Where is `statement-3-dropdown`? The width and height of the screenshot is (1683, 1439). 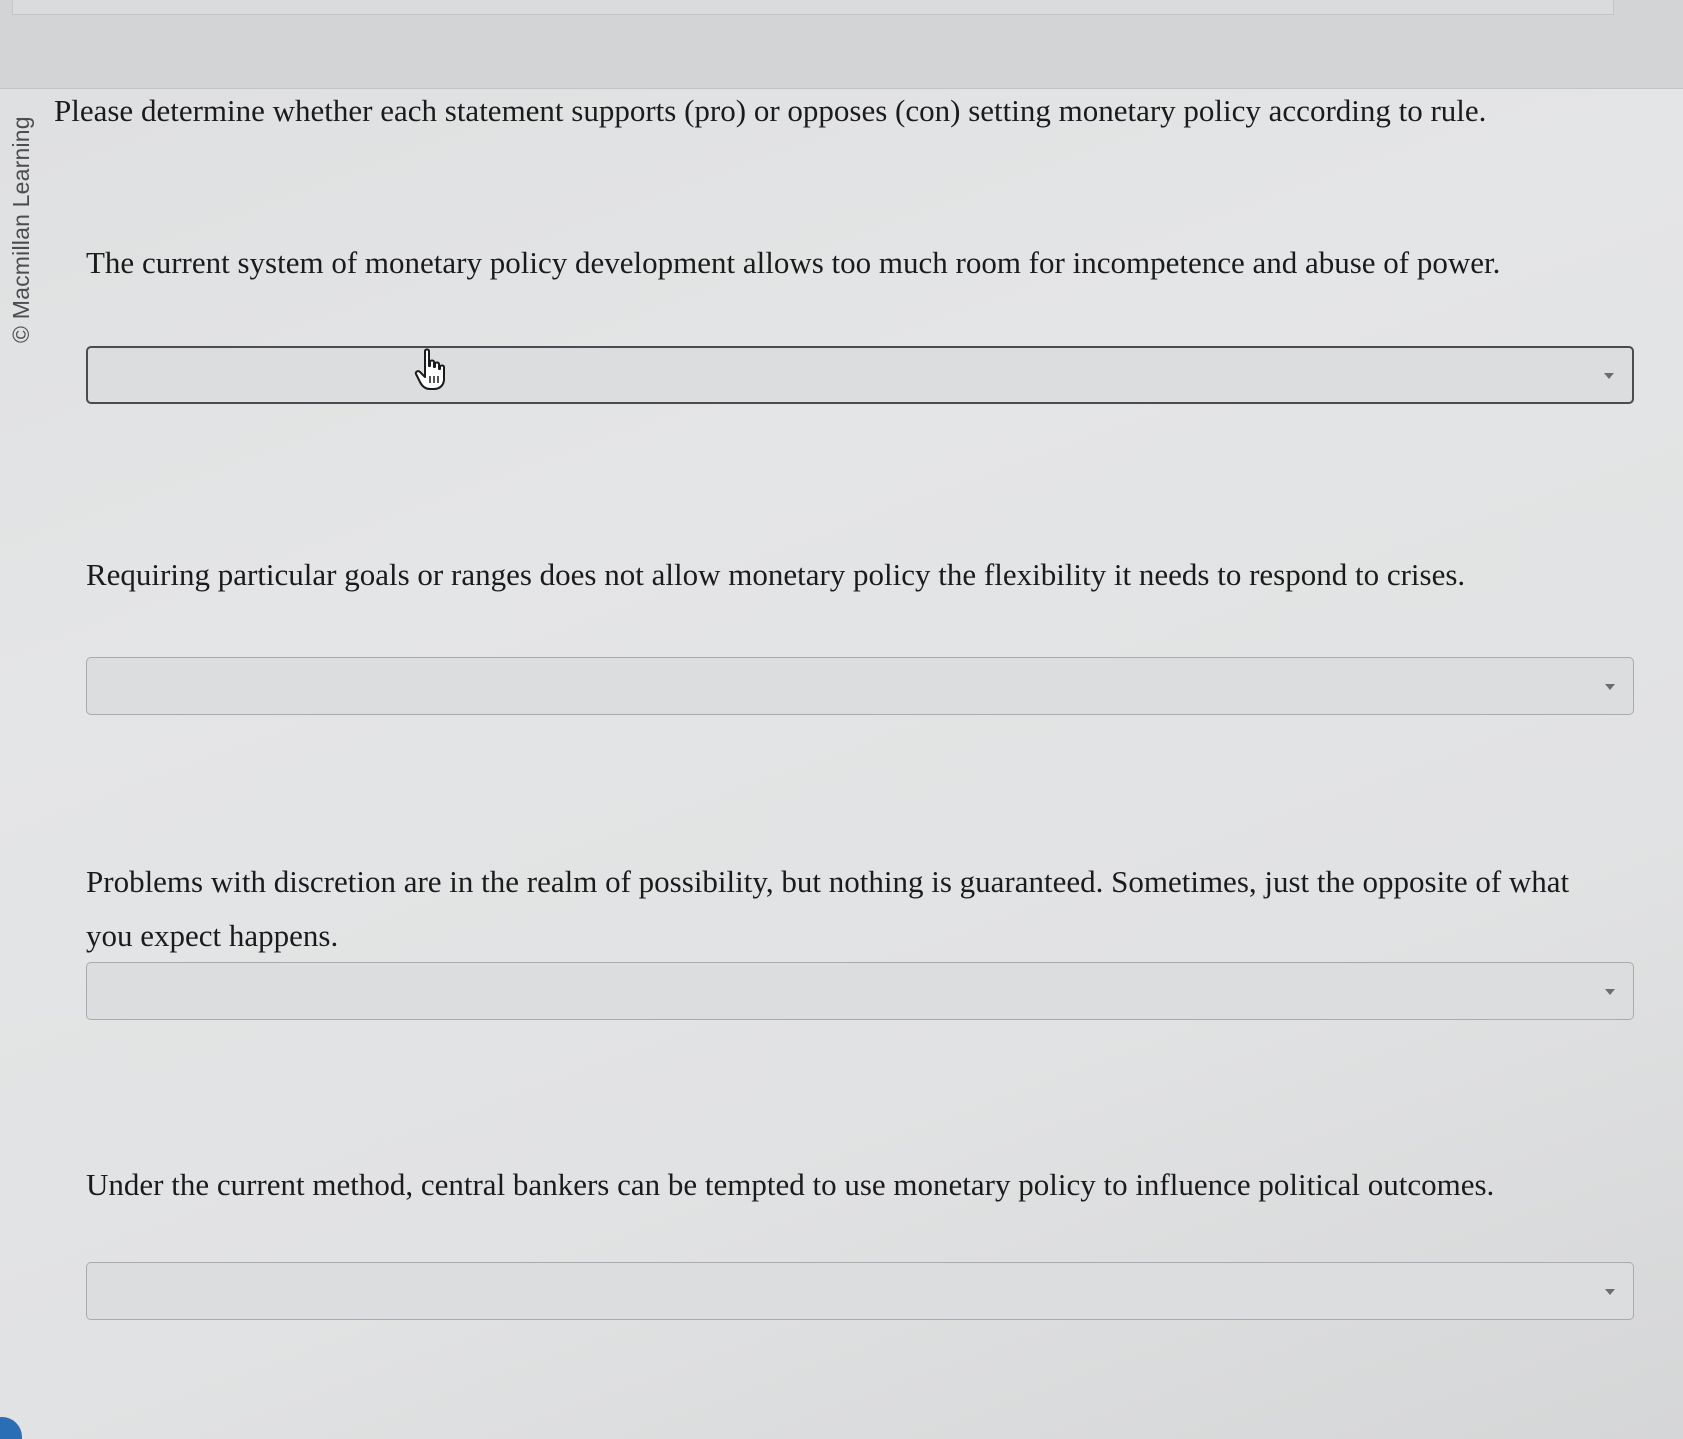 statement-3-dropdown is located at coordinates (860, 991).